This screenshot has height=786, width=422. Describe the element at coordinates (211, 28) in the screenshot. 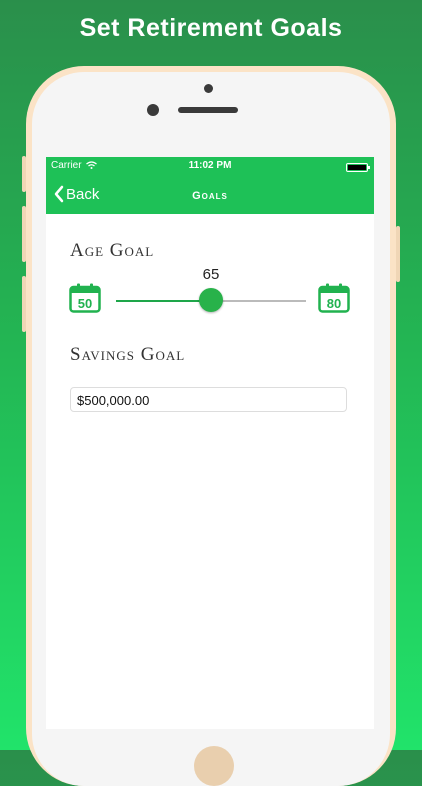

I see `headline: Set Retirement Goals` at that location.